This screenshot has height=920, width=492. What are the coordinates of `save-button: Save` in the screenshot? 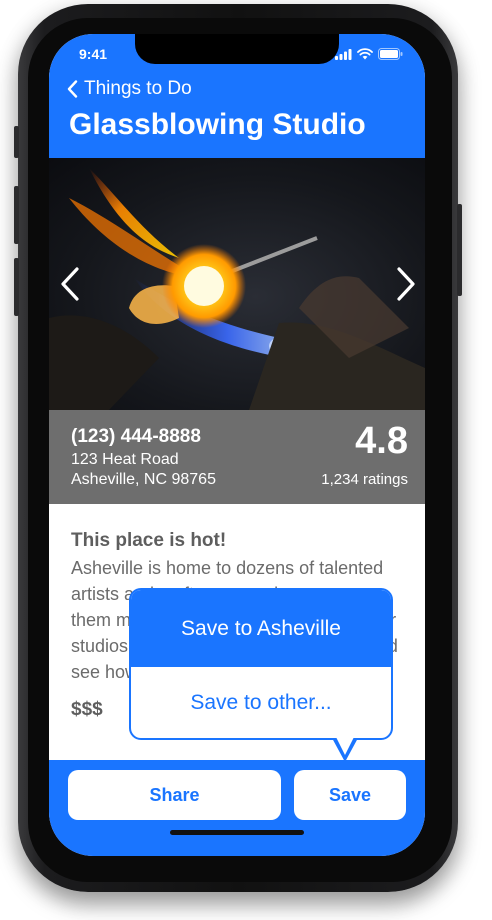 It's located at (350, 795).